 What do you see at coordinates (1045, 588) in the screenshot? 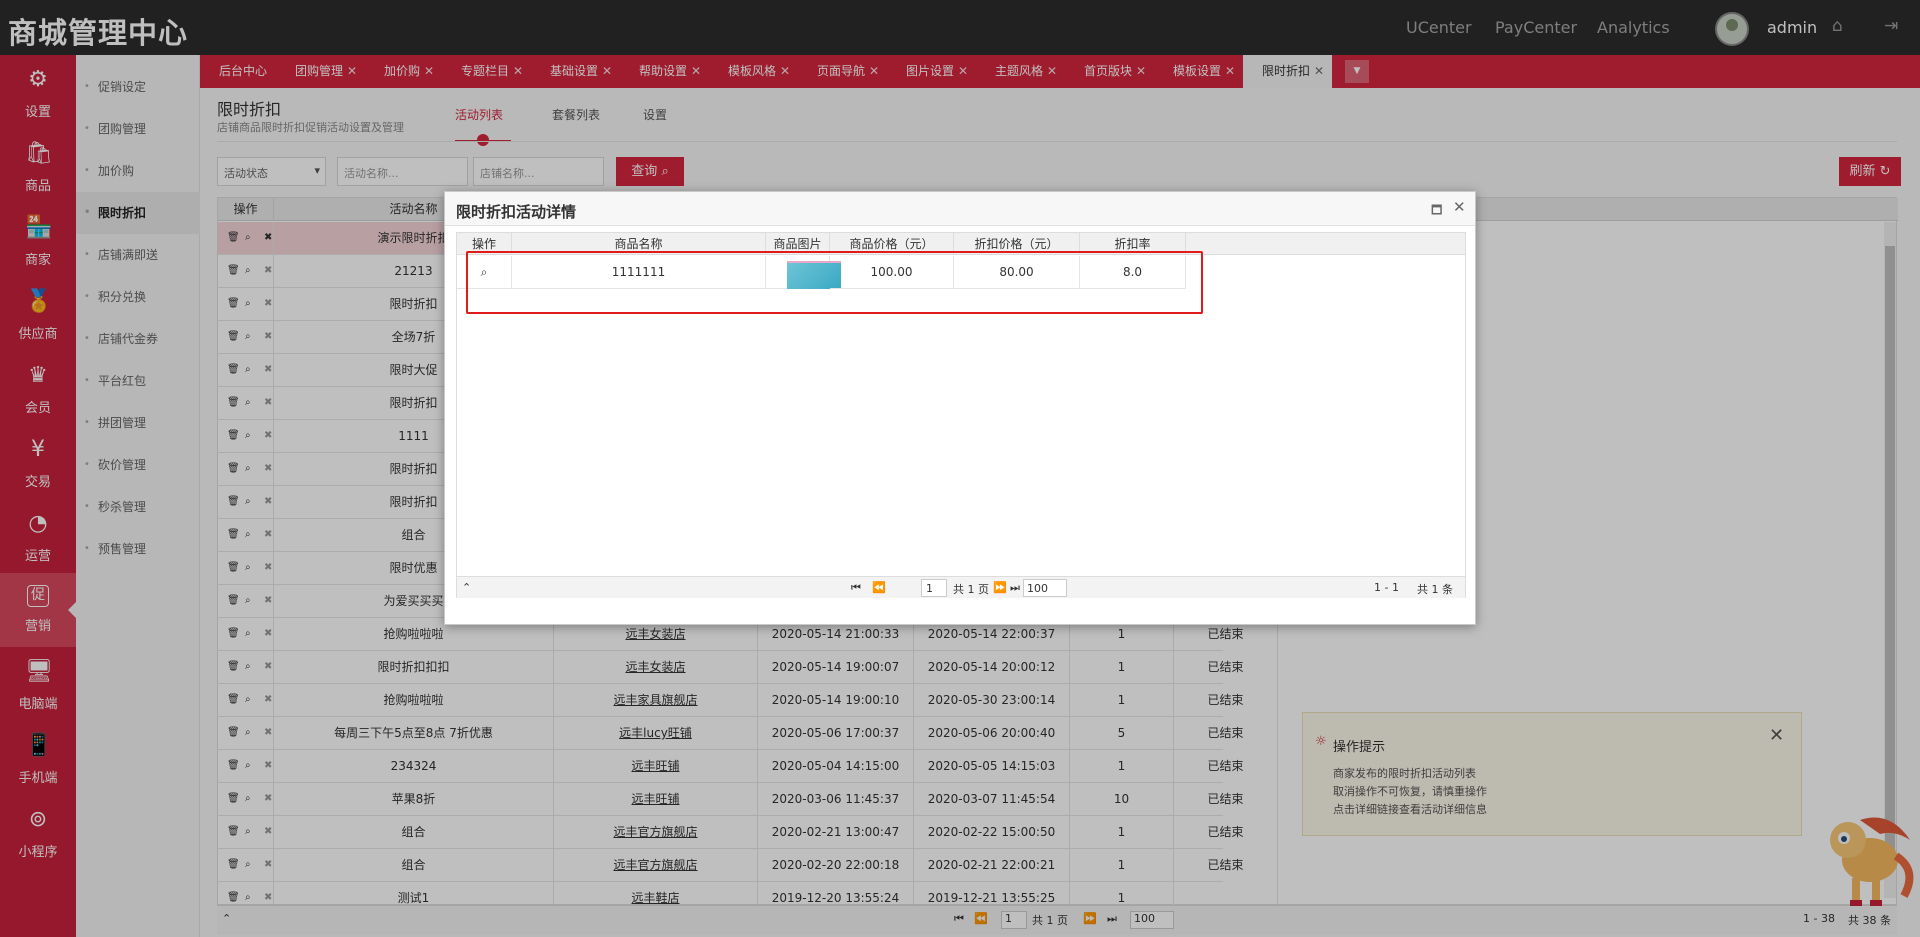
I see `per-page-select: 100` at bounding box center [1045, 588].